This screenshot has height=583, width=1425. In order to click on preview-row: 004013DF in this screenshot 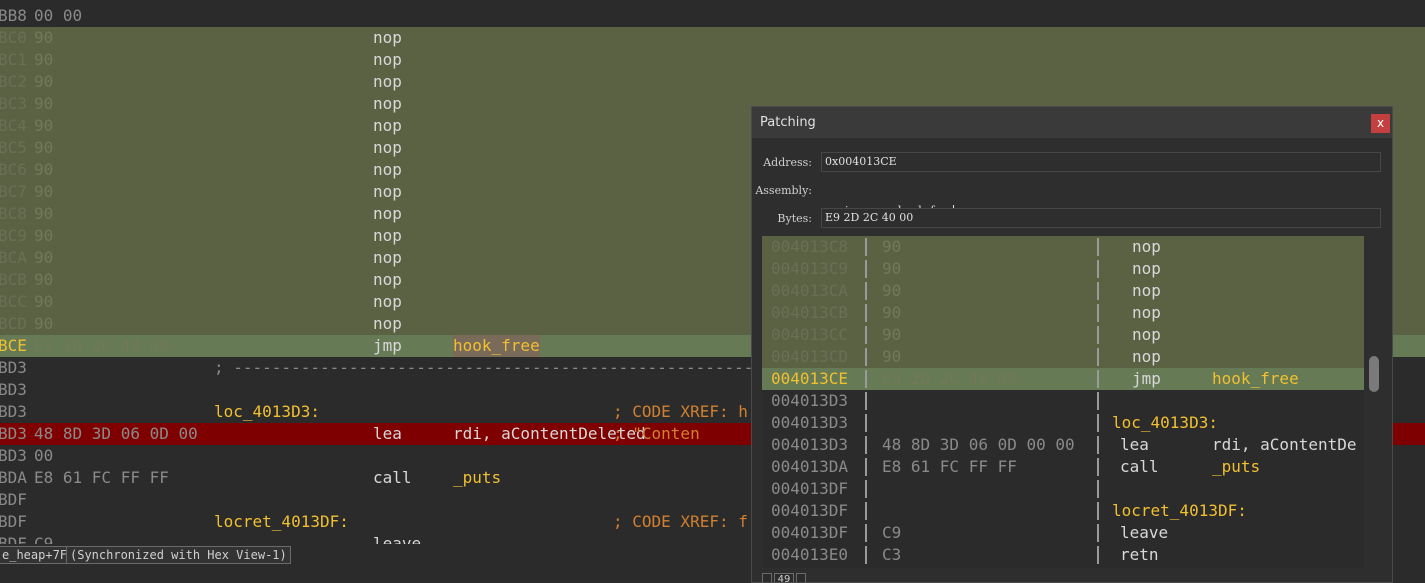, I will do `click(1063, 489)`.